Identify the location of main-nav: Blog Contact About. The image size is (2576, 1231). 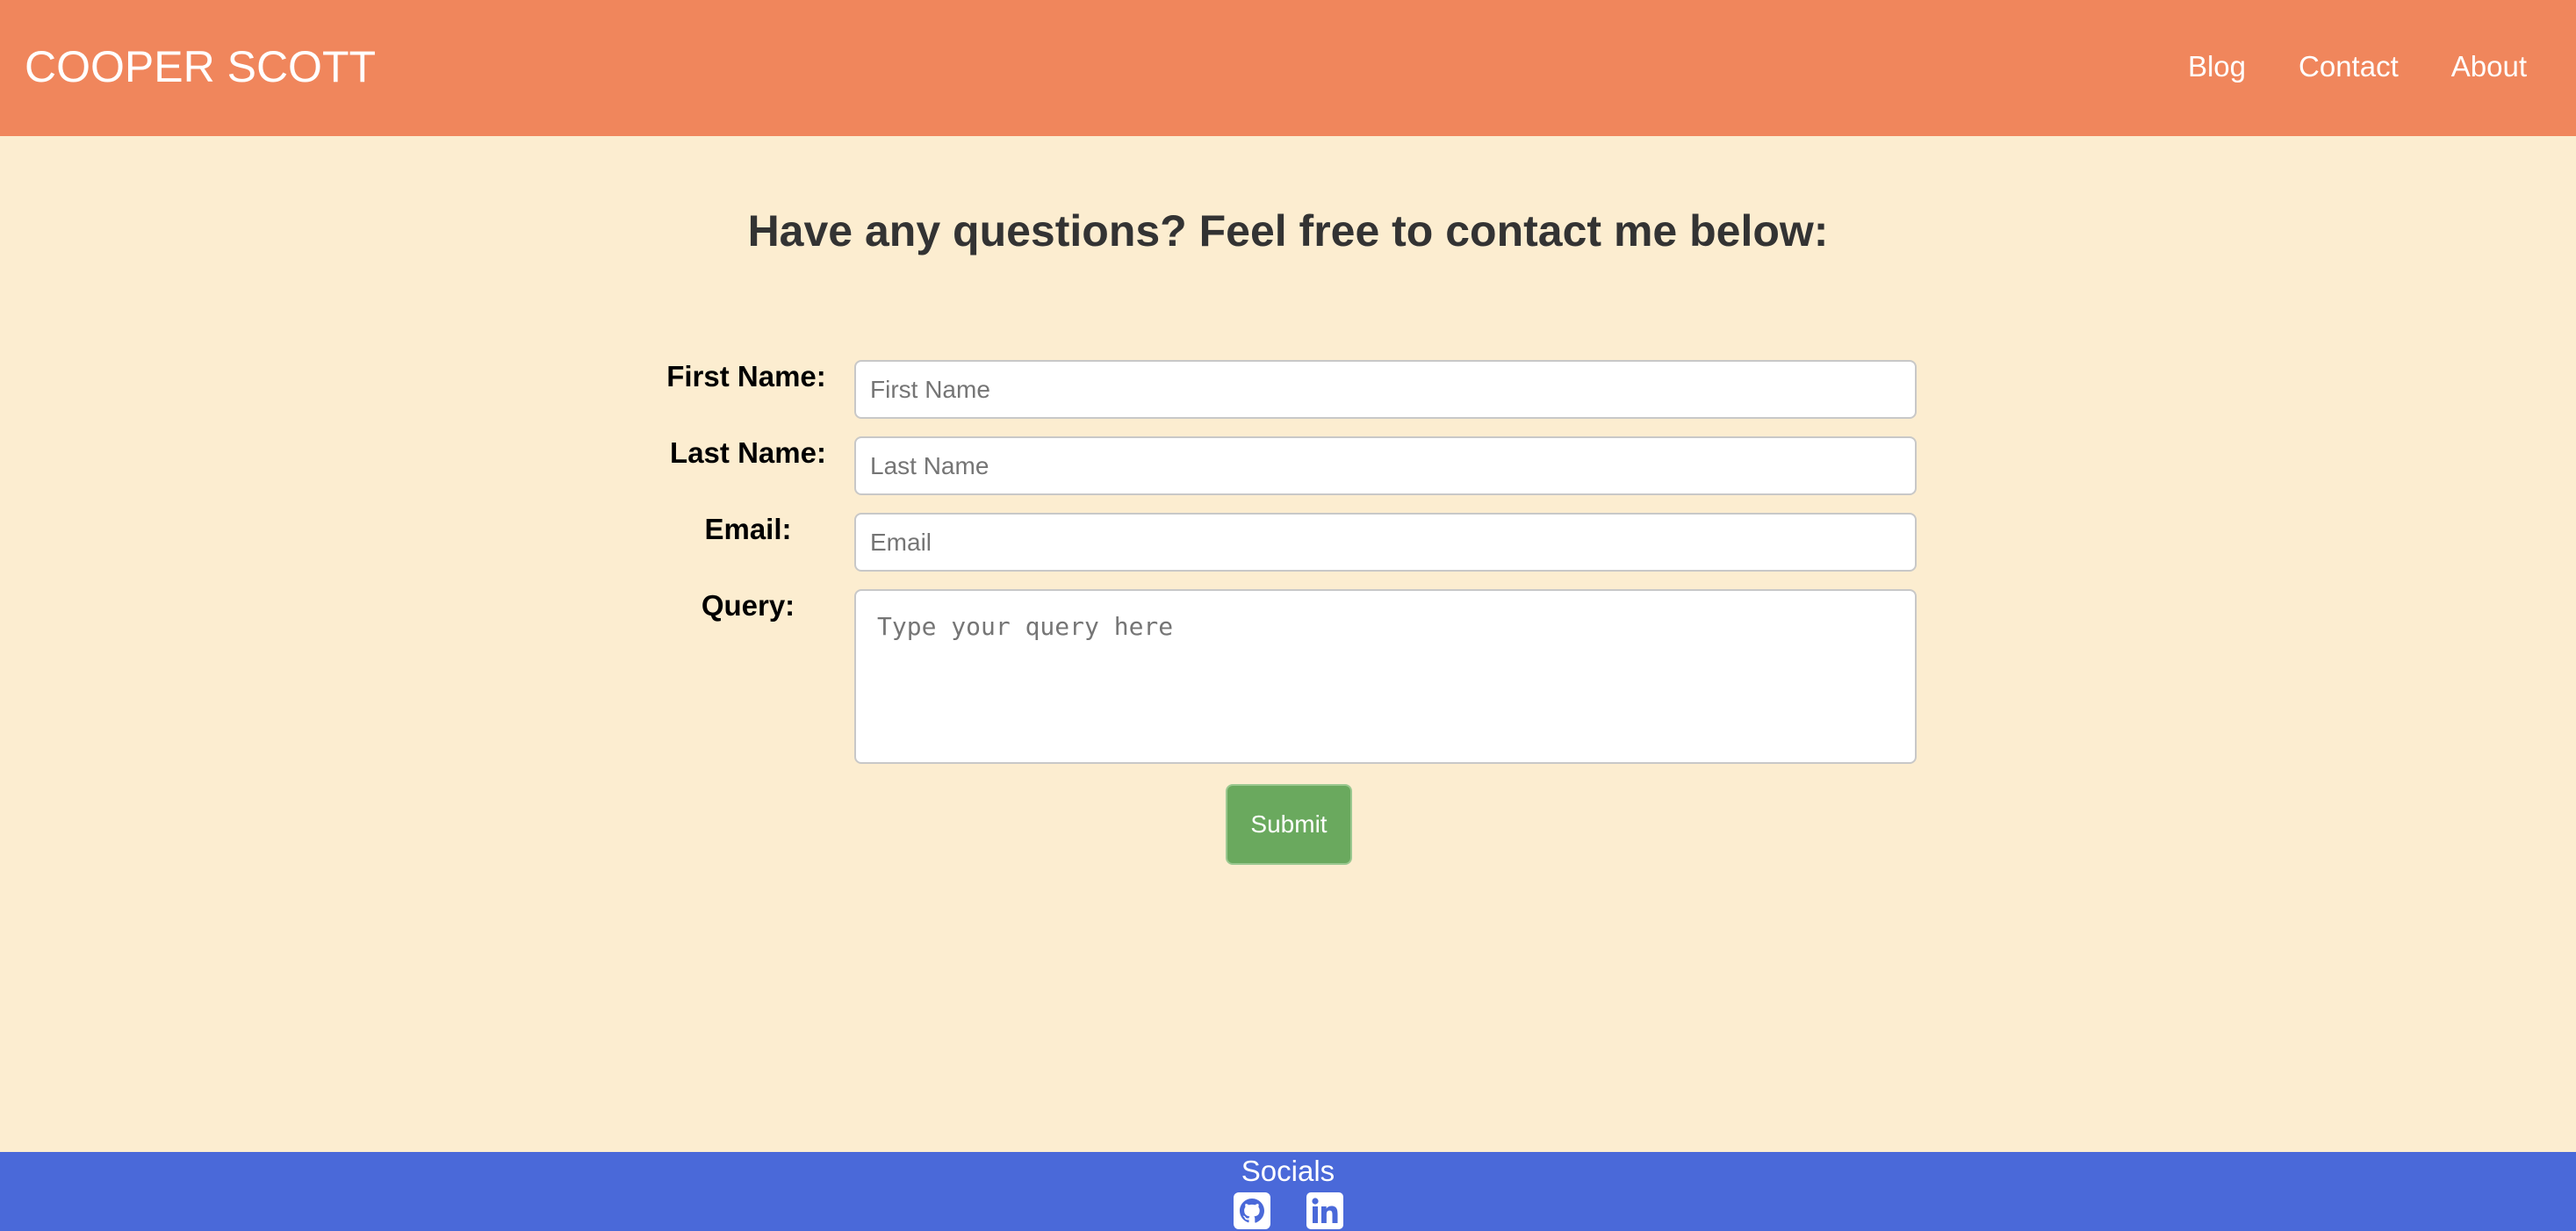
(2382, 67).